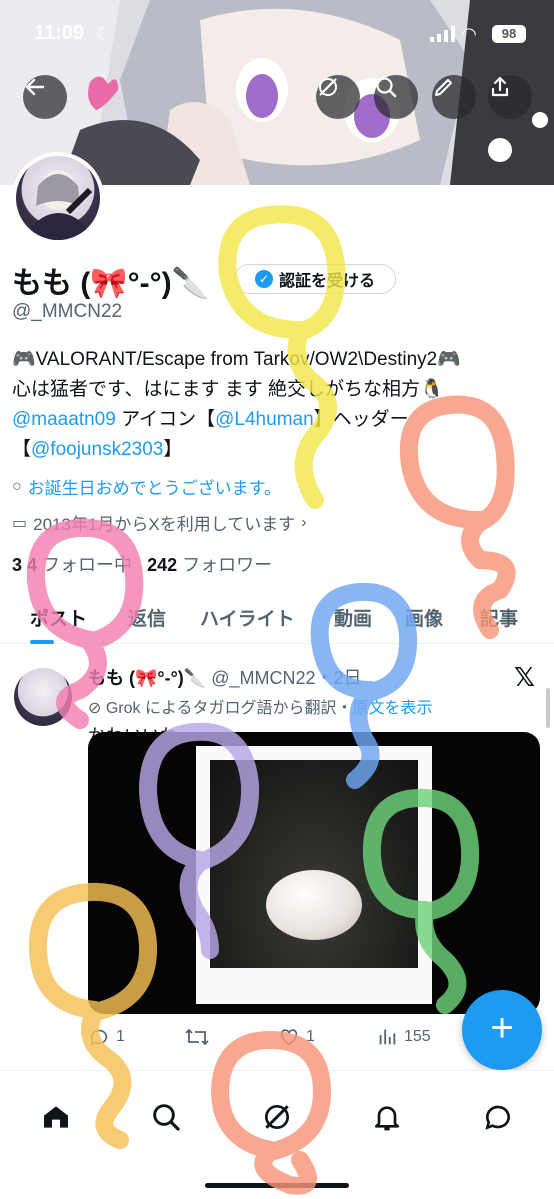  Describe the element at coordinates (289, 1037) in the screenshot. I see `heart-icon` at that location.